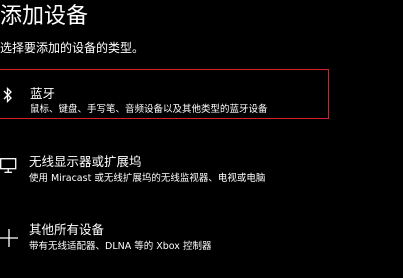  What do you see at coordinates (85, 161) in the screenshot?
I see `option-wireless-display-title: 无线显示器或扩展坞` at bounding box center [85, 161].